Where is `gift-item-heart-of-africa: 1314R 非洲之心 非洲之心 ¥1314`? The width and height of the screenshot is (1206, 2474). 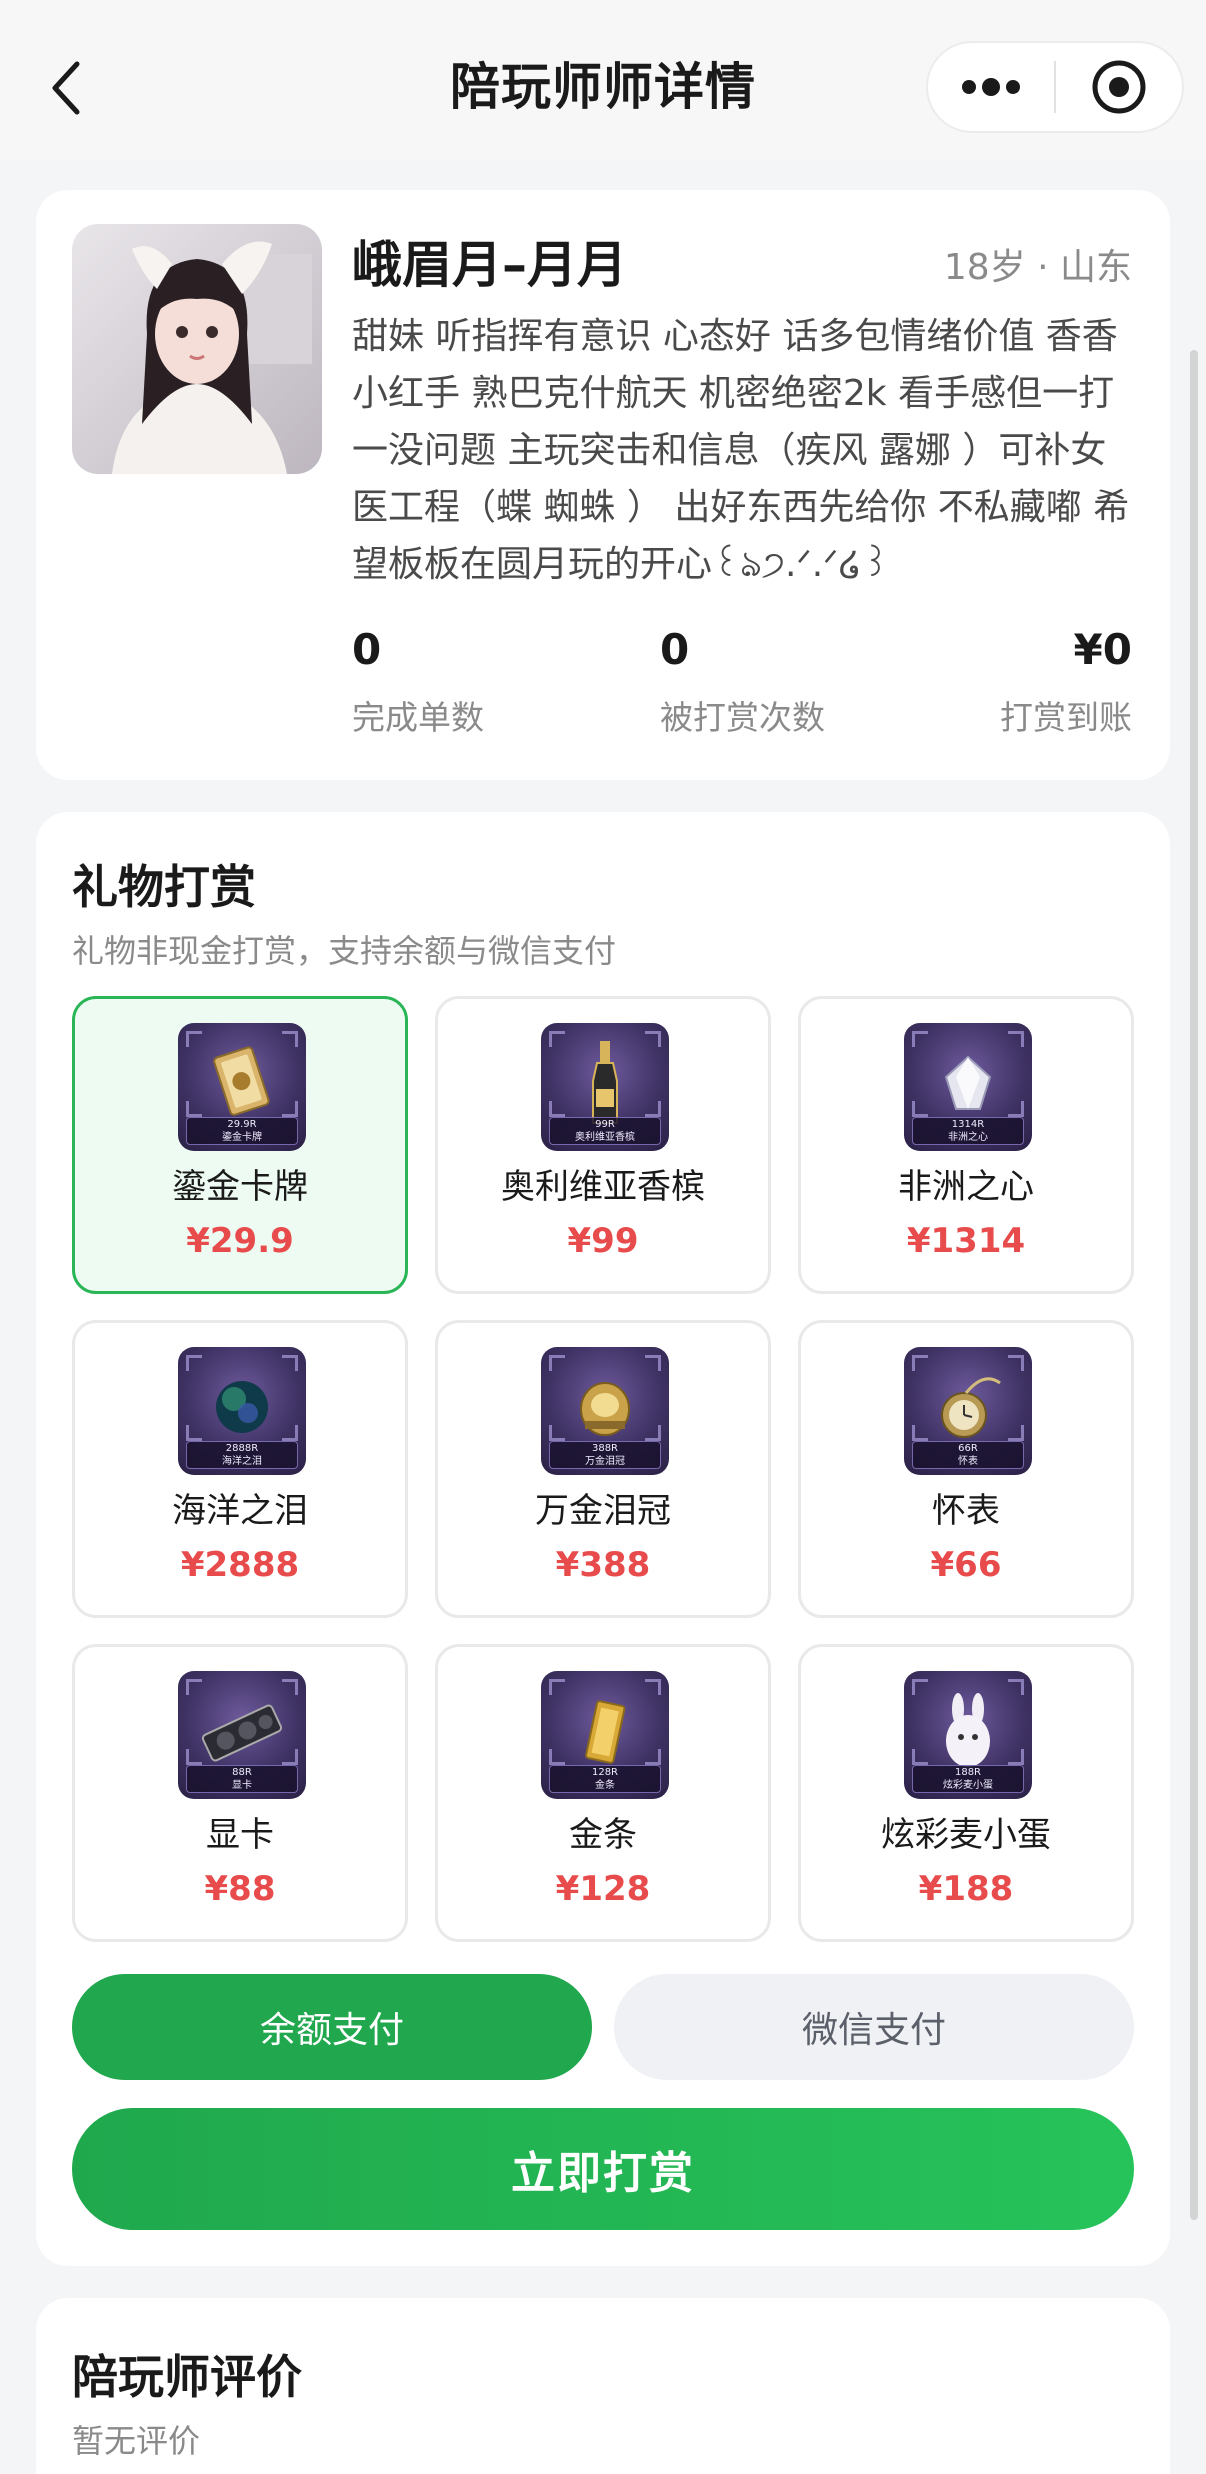
gift-item-heart-of-africa: 1314R 非洲之心 非洲之心 ¥1314 is located at coordinates (966, 1145).